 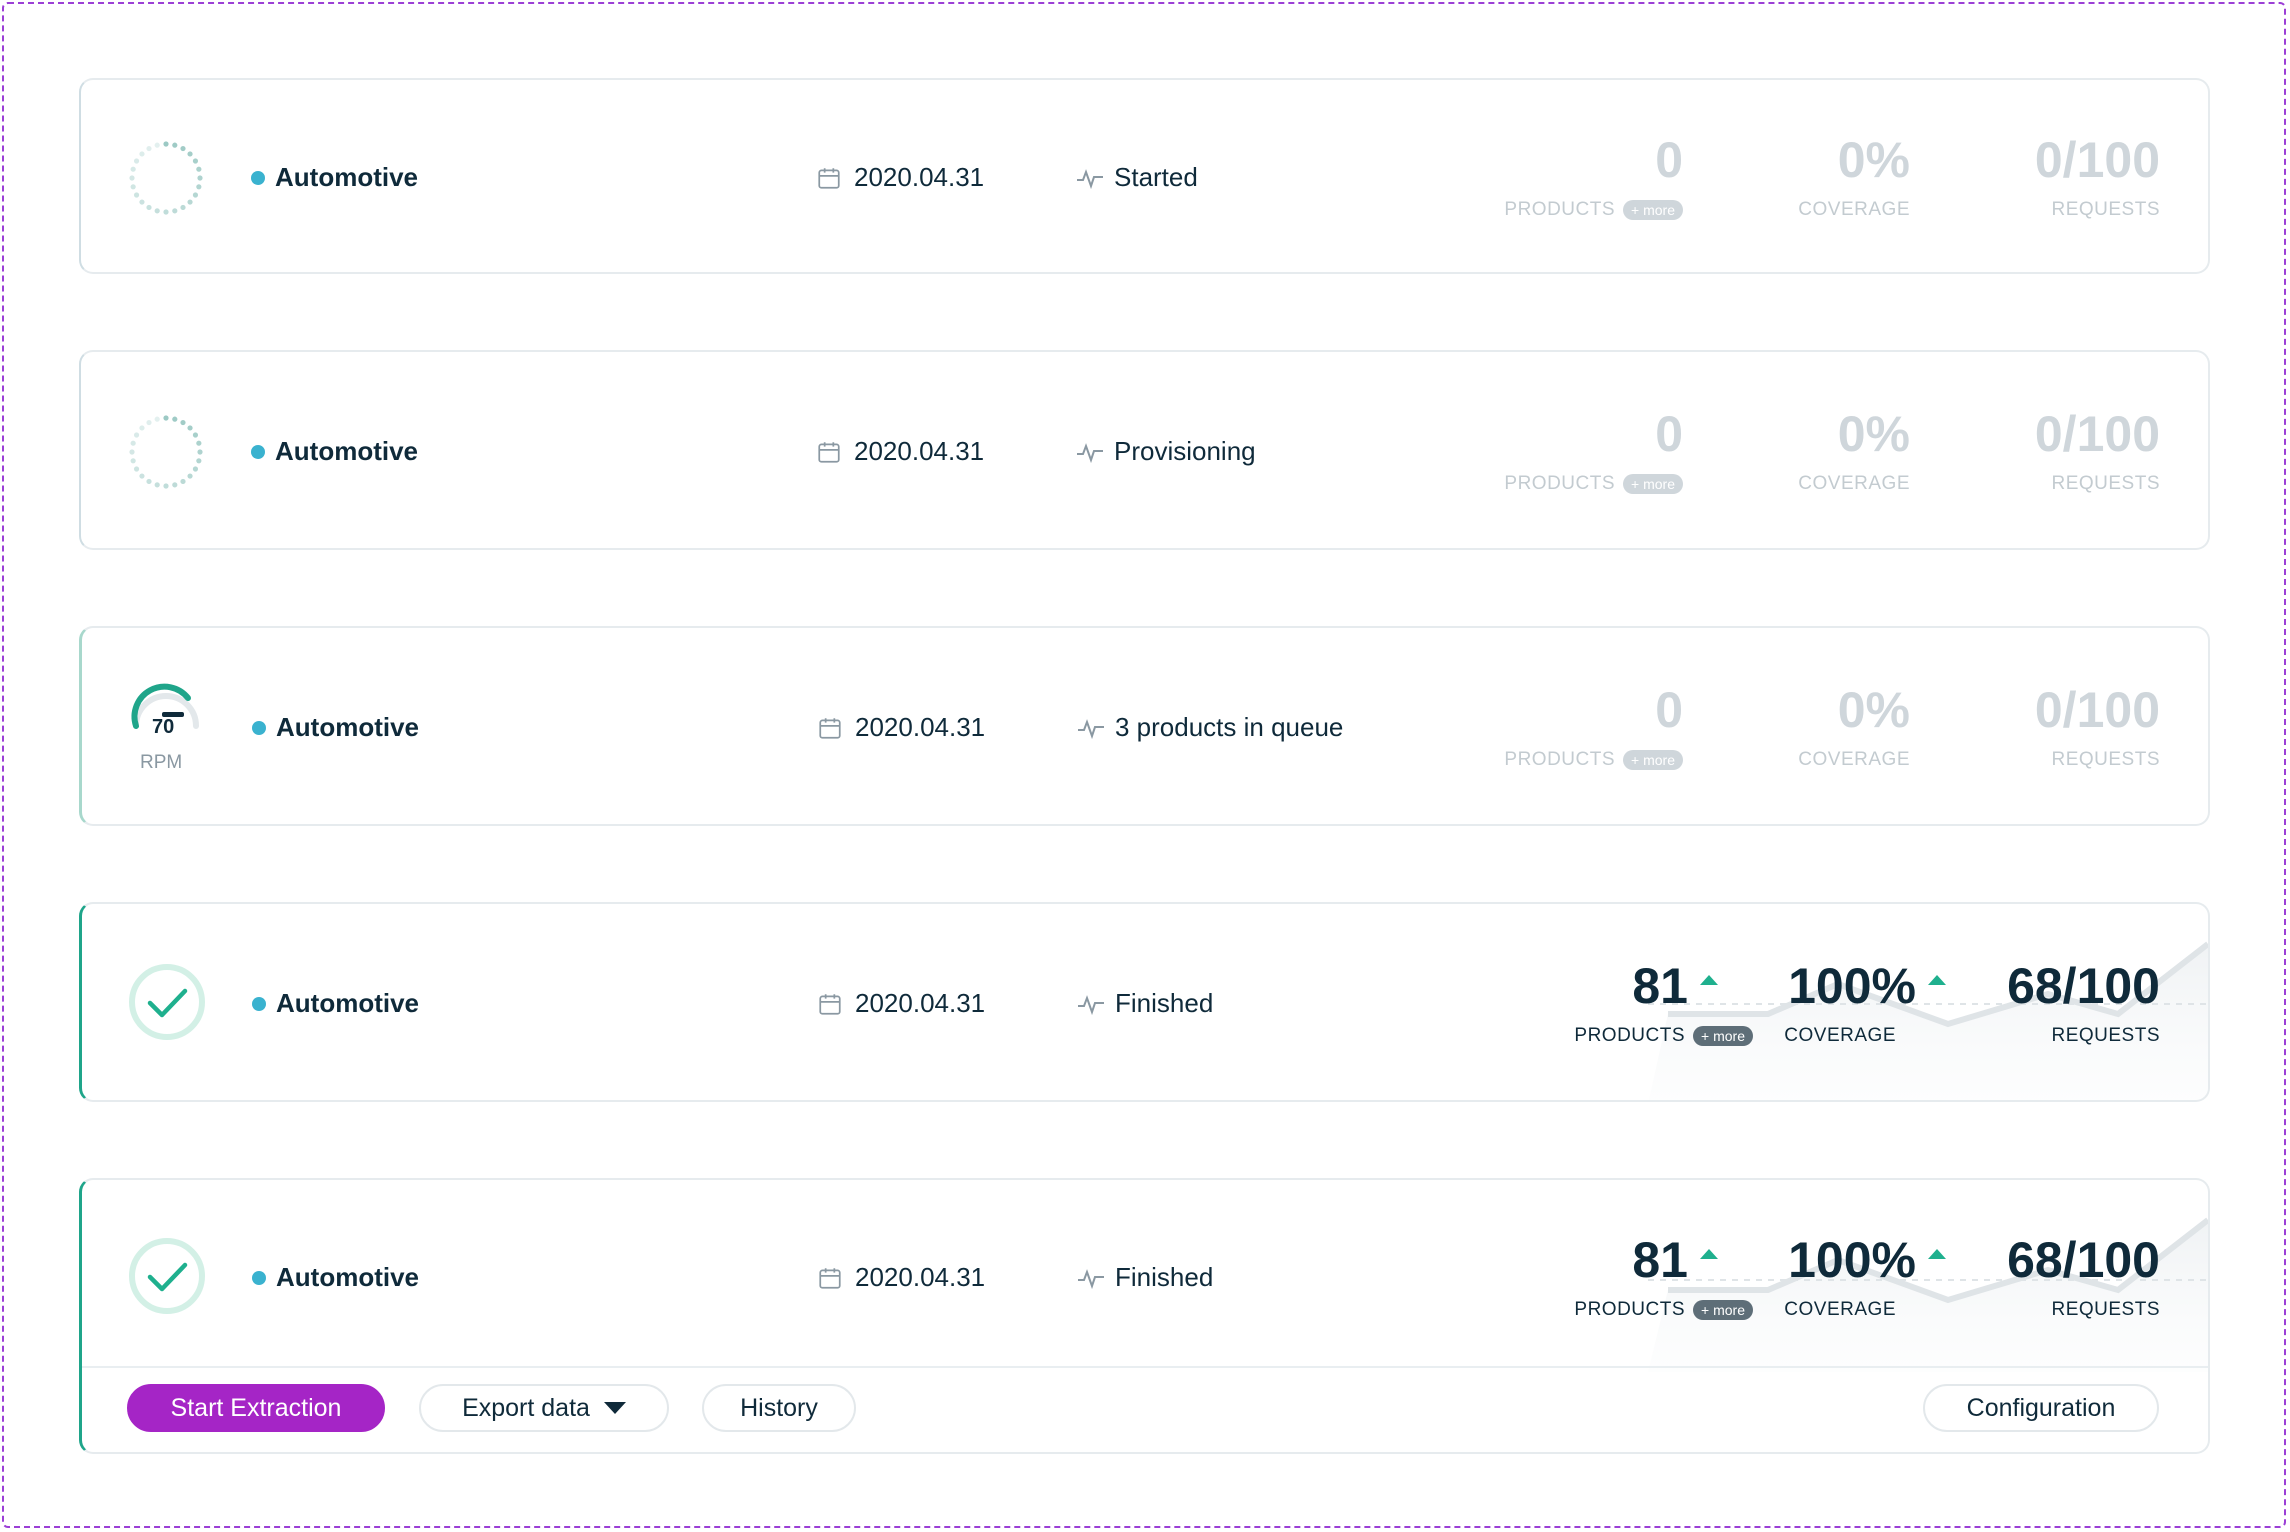 What do you see at coordinates (779, 1408) in the screenshot?
I see `history-button: History` at bounding box center [779, 1408].